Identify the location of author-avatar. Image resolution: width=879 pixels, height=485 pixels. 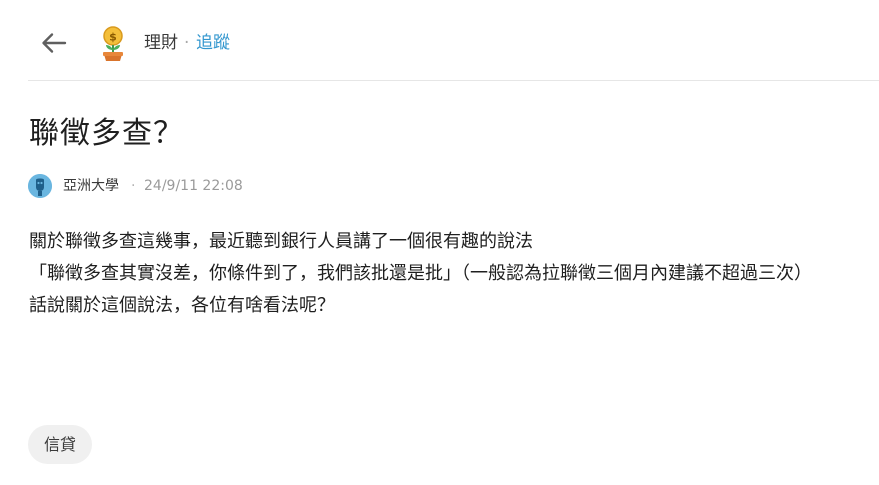
(40, 186).